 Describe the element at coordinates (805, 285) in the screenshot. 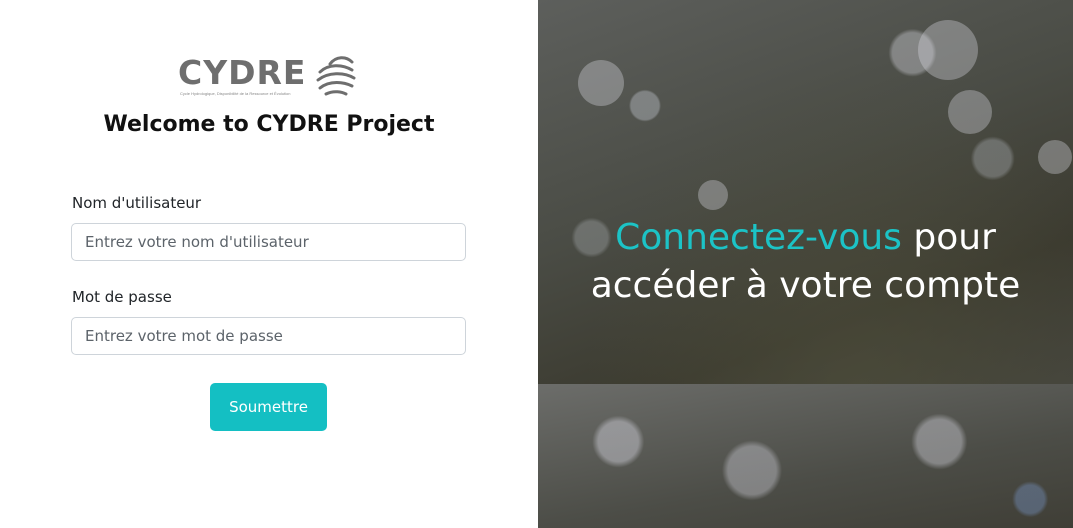

I see `hero-text-line2: accéder à votre compte` at that location.